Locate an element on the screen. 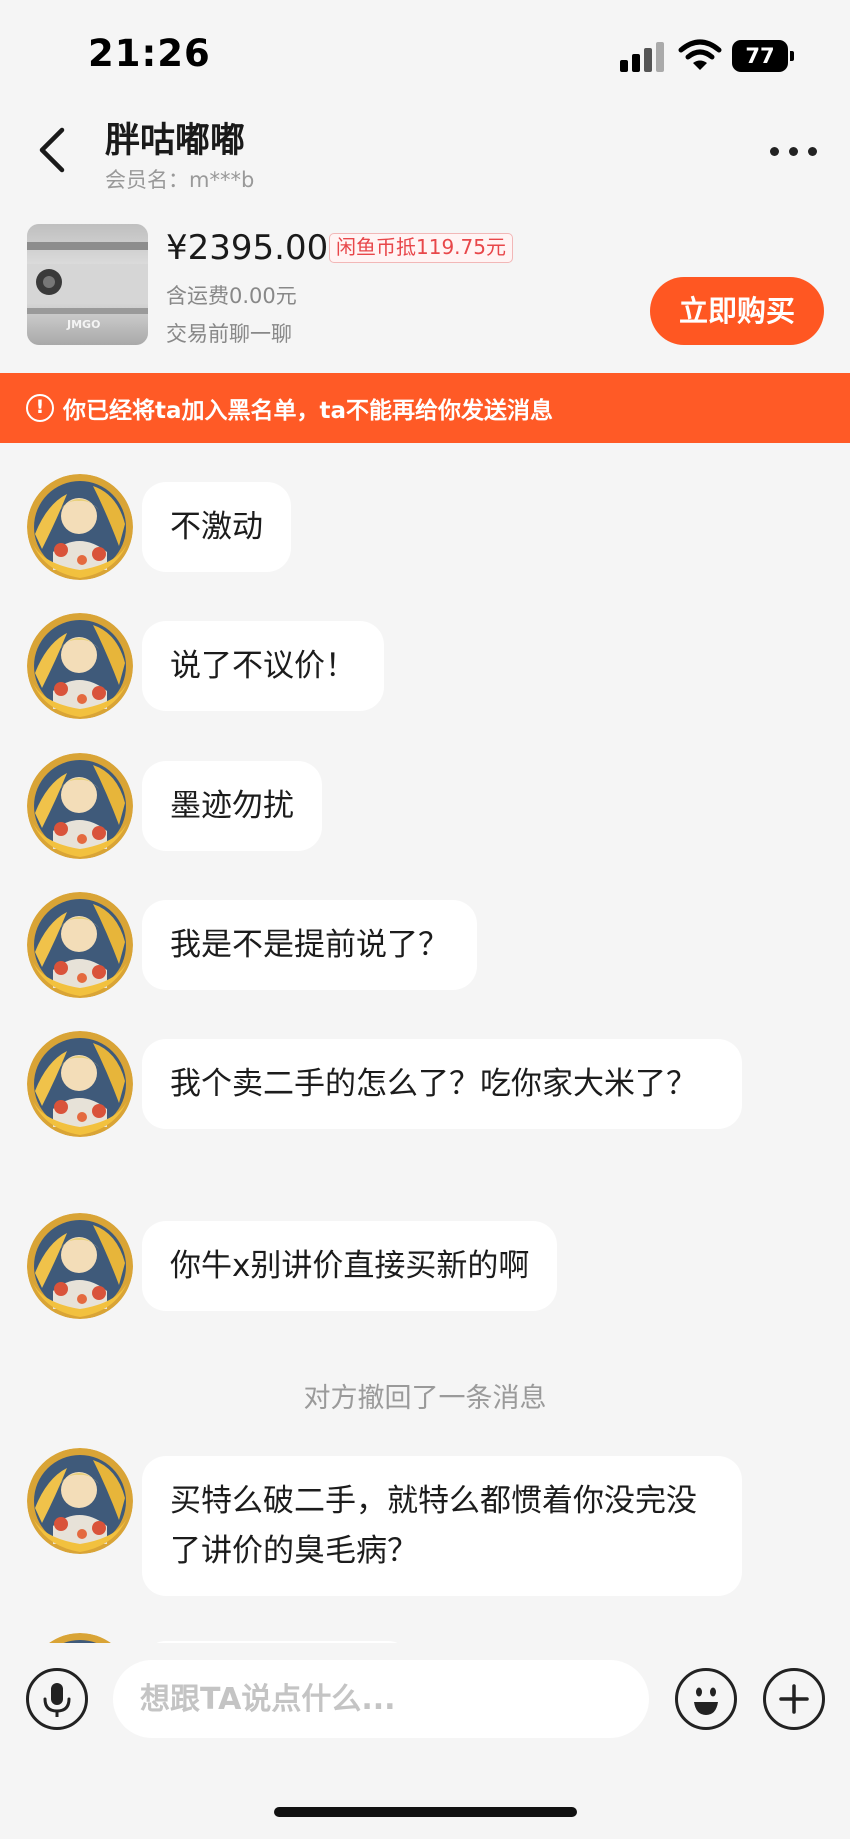 The width and height of the screenshot is (850, 1839). wifi-icon is located at coordinates (700, 54).